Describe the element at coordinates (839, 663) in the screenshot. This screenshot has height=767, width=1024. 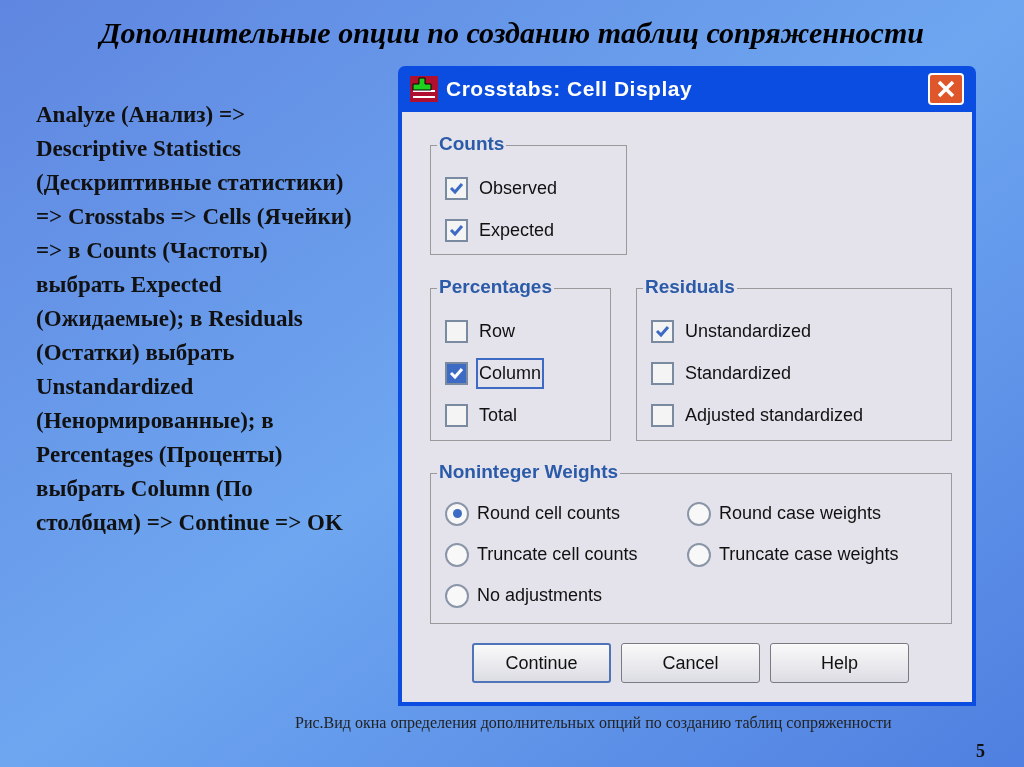
I see `dialog-button: Help` at that location.